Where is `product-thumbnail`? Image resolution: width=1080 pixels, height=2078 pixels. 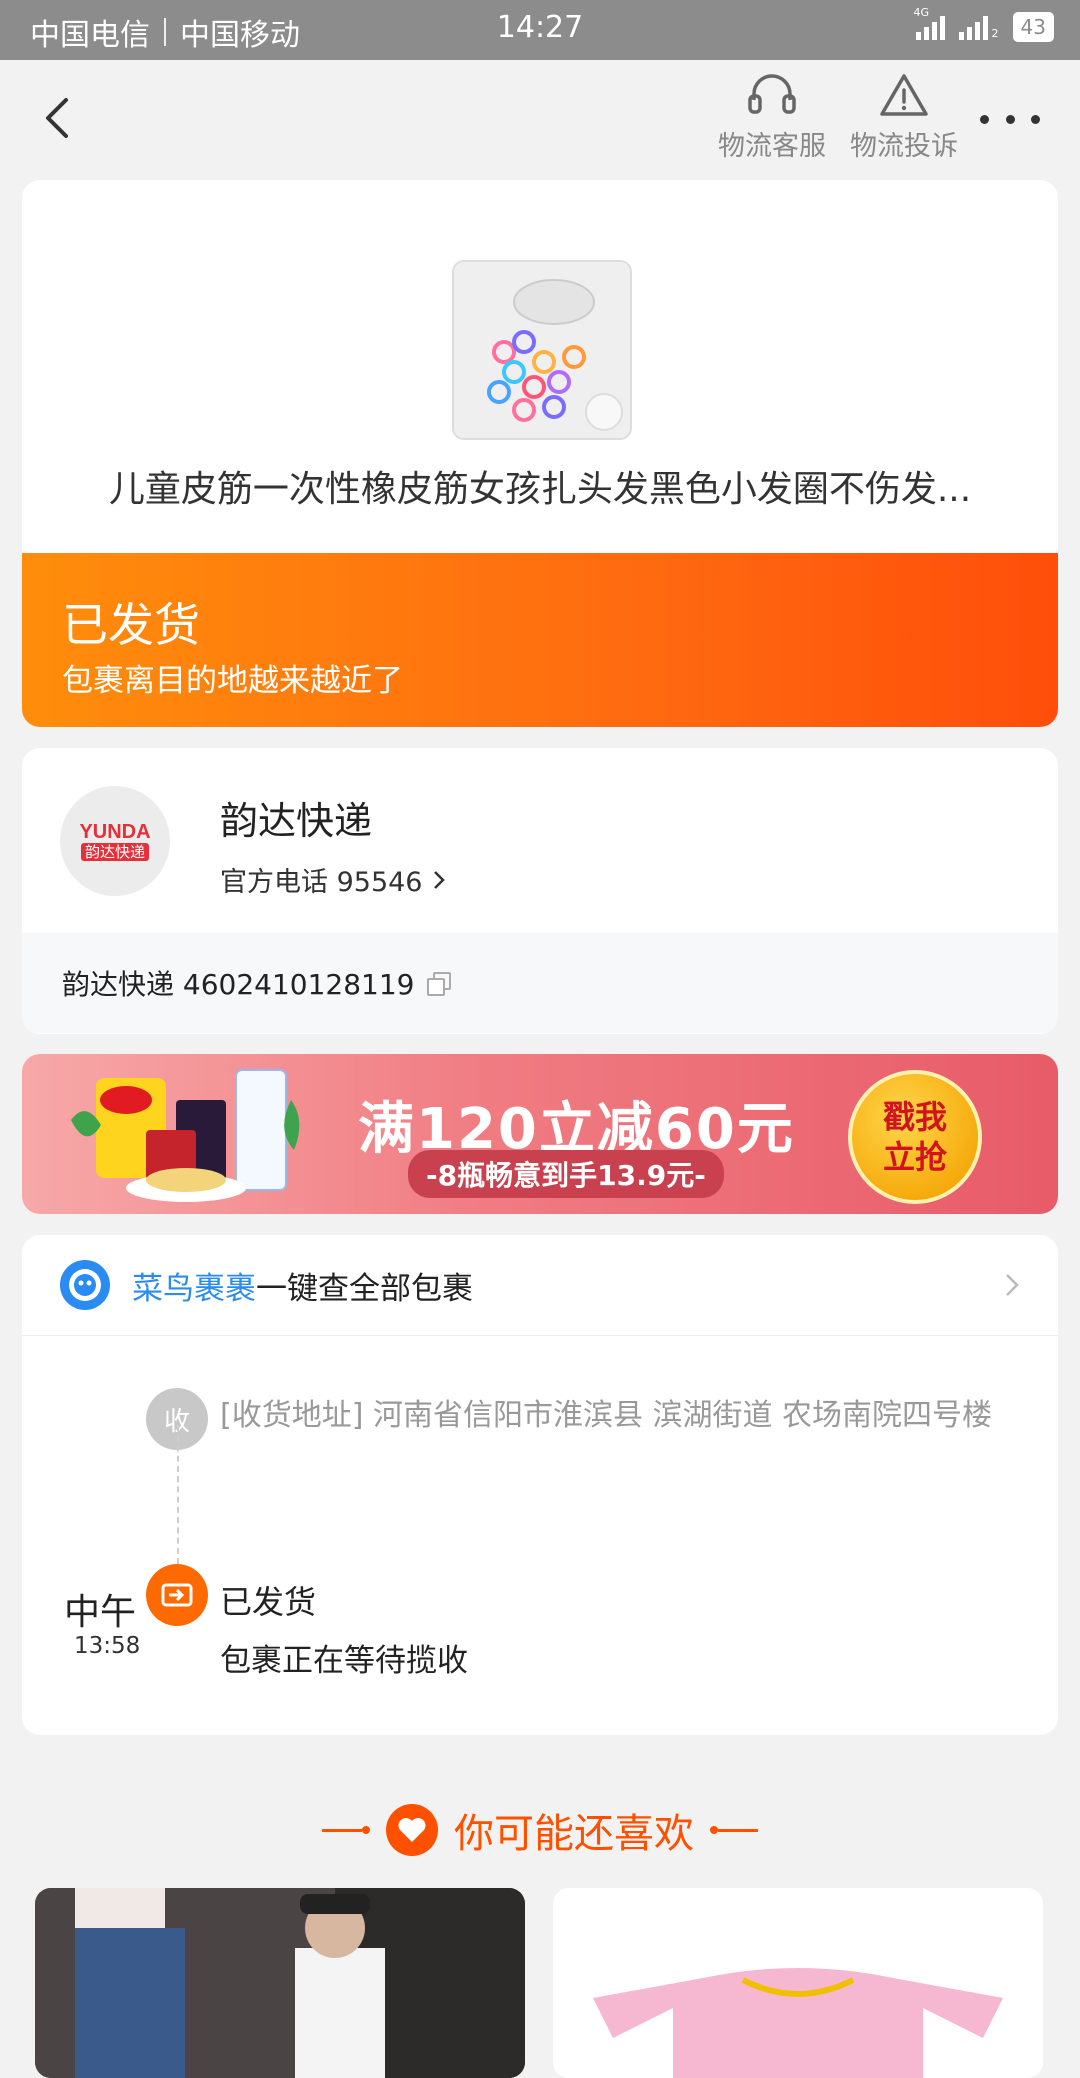 product-thumbnail is located at coordinates (542, 350).